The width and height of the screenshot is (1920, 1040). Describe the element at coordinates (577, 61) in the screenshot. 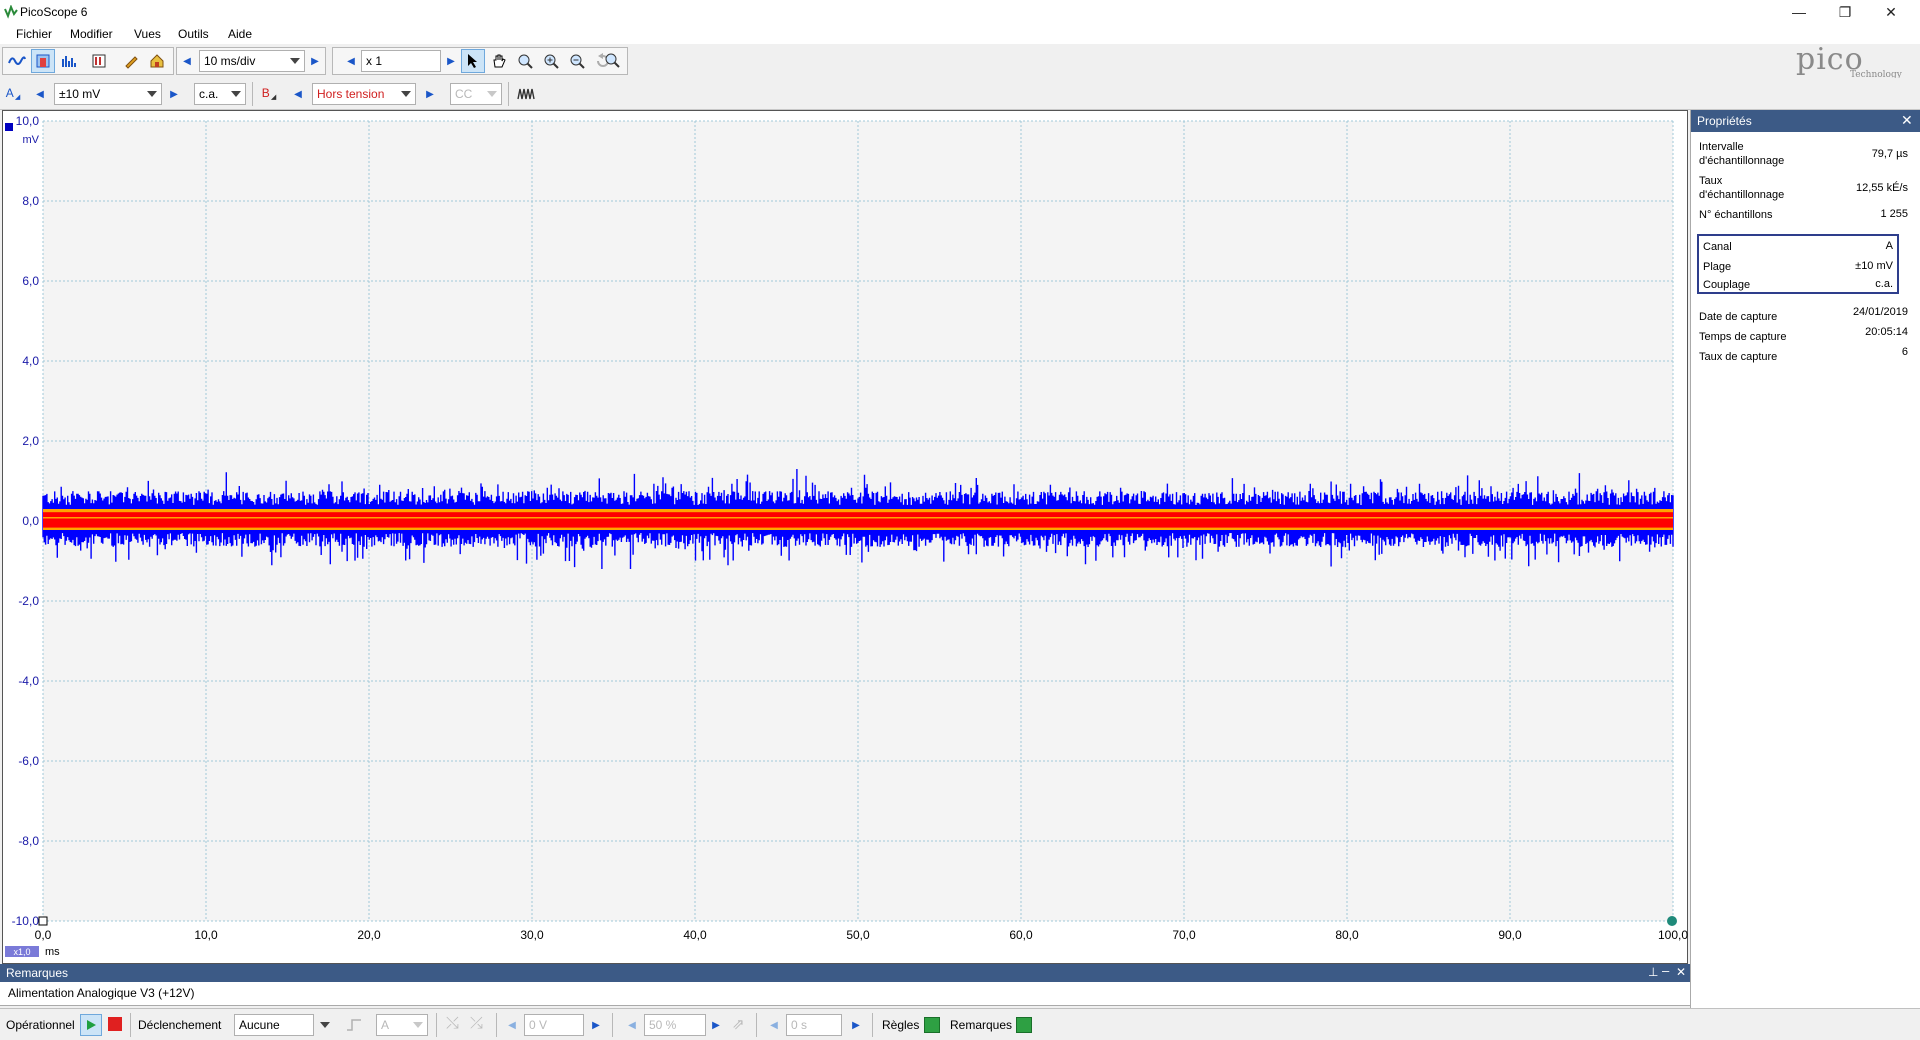

I see `zoom-out-button` at that location.